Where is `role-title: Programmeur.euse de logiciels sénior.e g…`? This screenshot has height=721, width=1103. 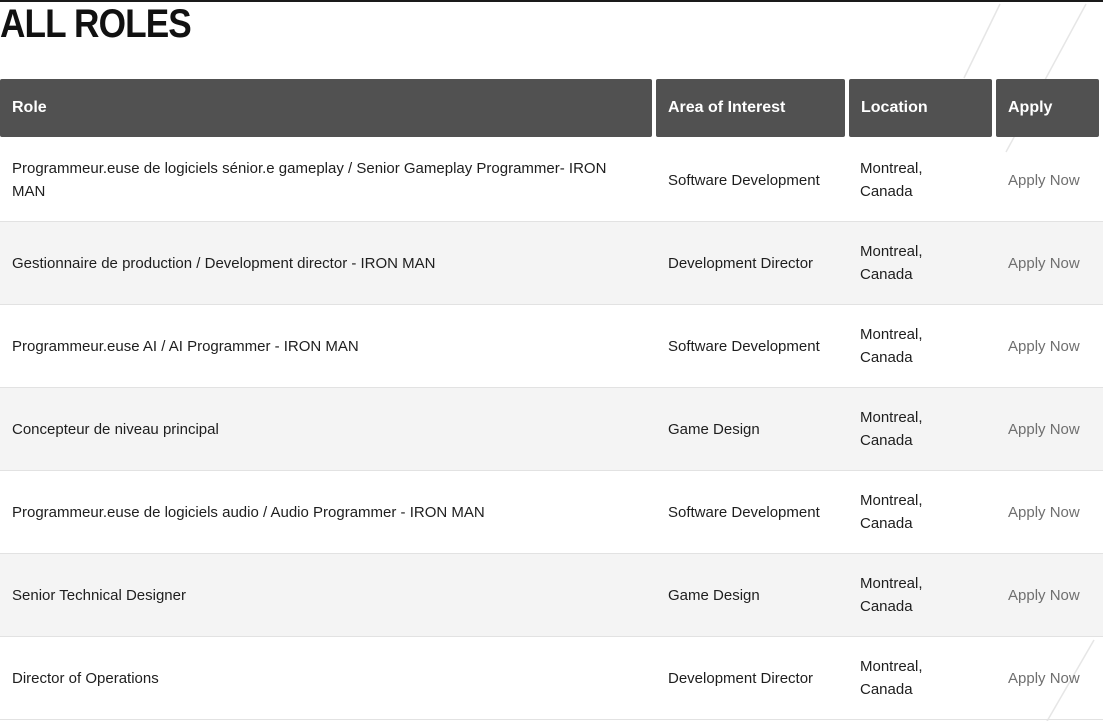
role-title: Programmeur.euse de logiciels sénior.e g… is located at coordinates (327, 180).